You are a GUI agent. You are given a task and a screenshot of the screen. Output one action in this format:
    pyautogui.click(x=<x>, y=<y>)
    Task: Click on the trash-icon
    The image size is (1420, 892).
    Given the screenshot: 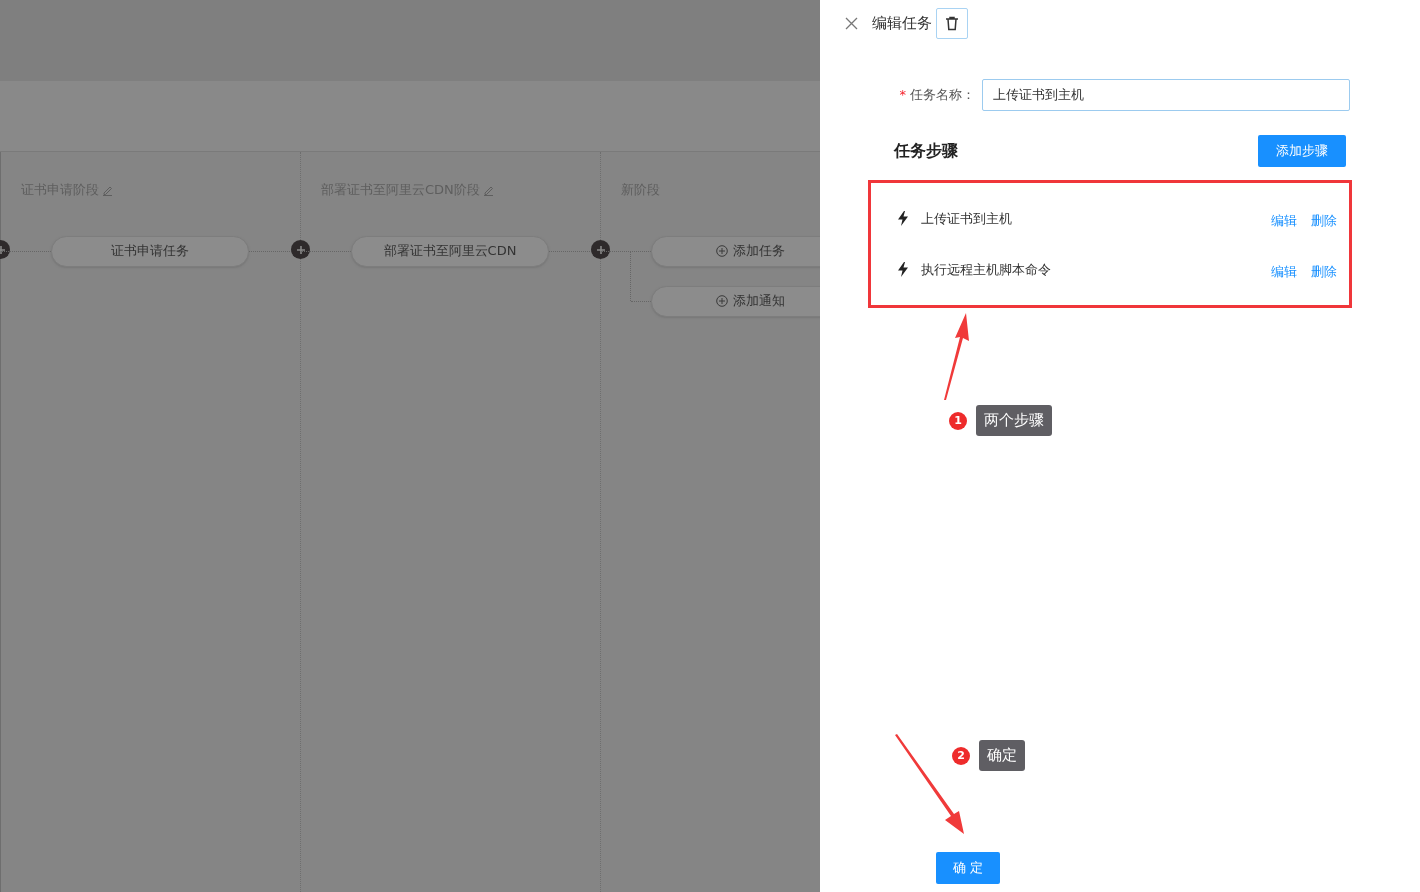 What is the action you would take?
    pyautogui.click(x=952, y=23)
    